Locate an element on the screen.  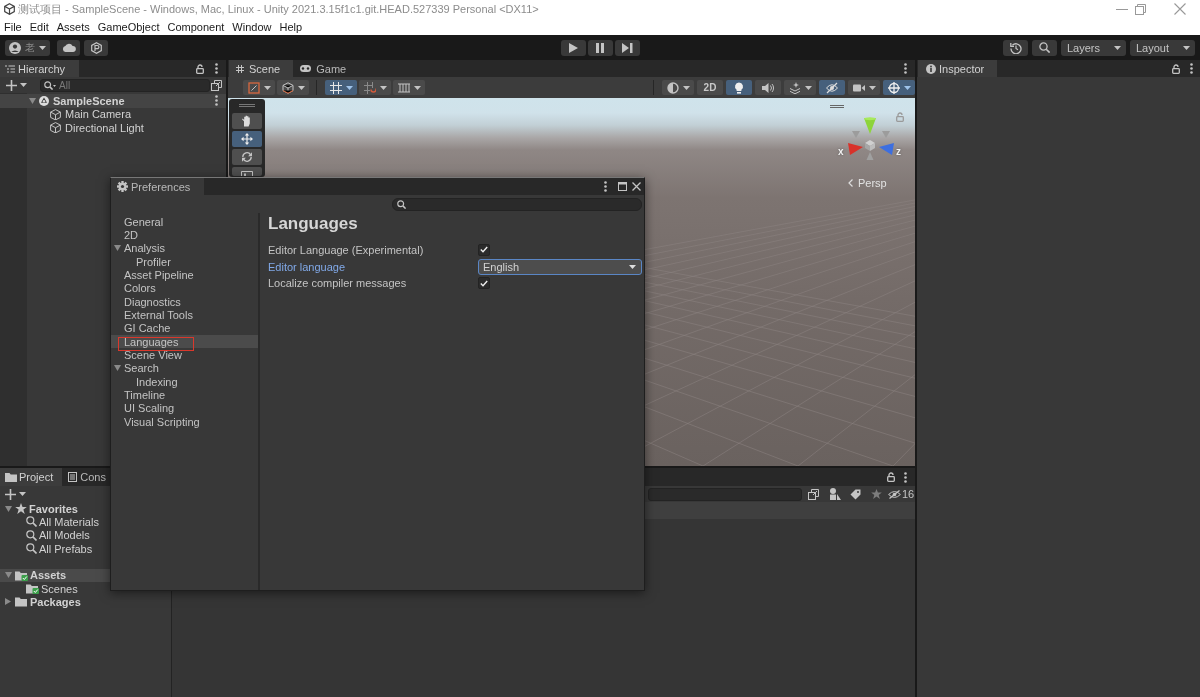
axis-label: x is located at coordinates (841, 151).